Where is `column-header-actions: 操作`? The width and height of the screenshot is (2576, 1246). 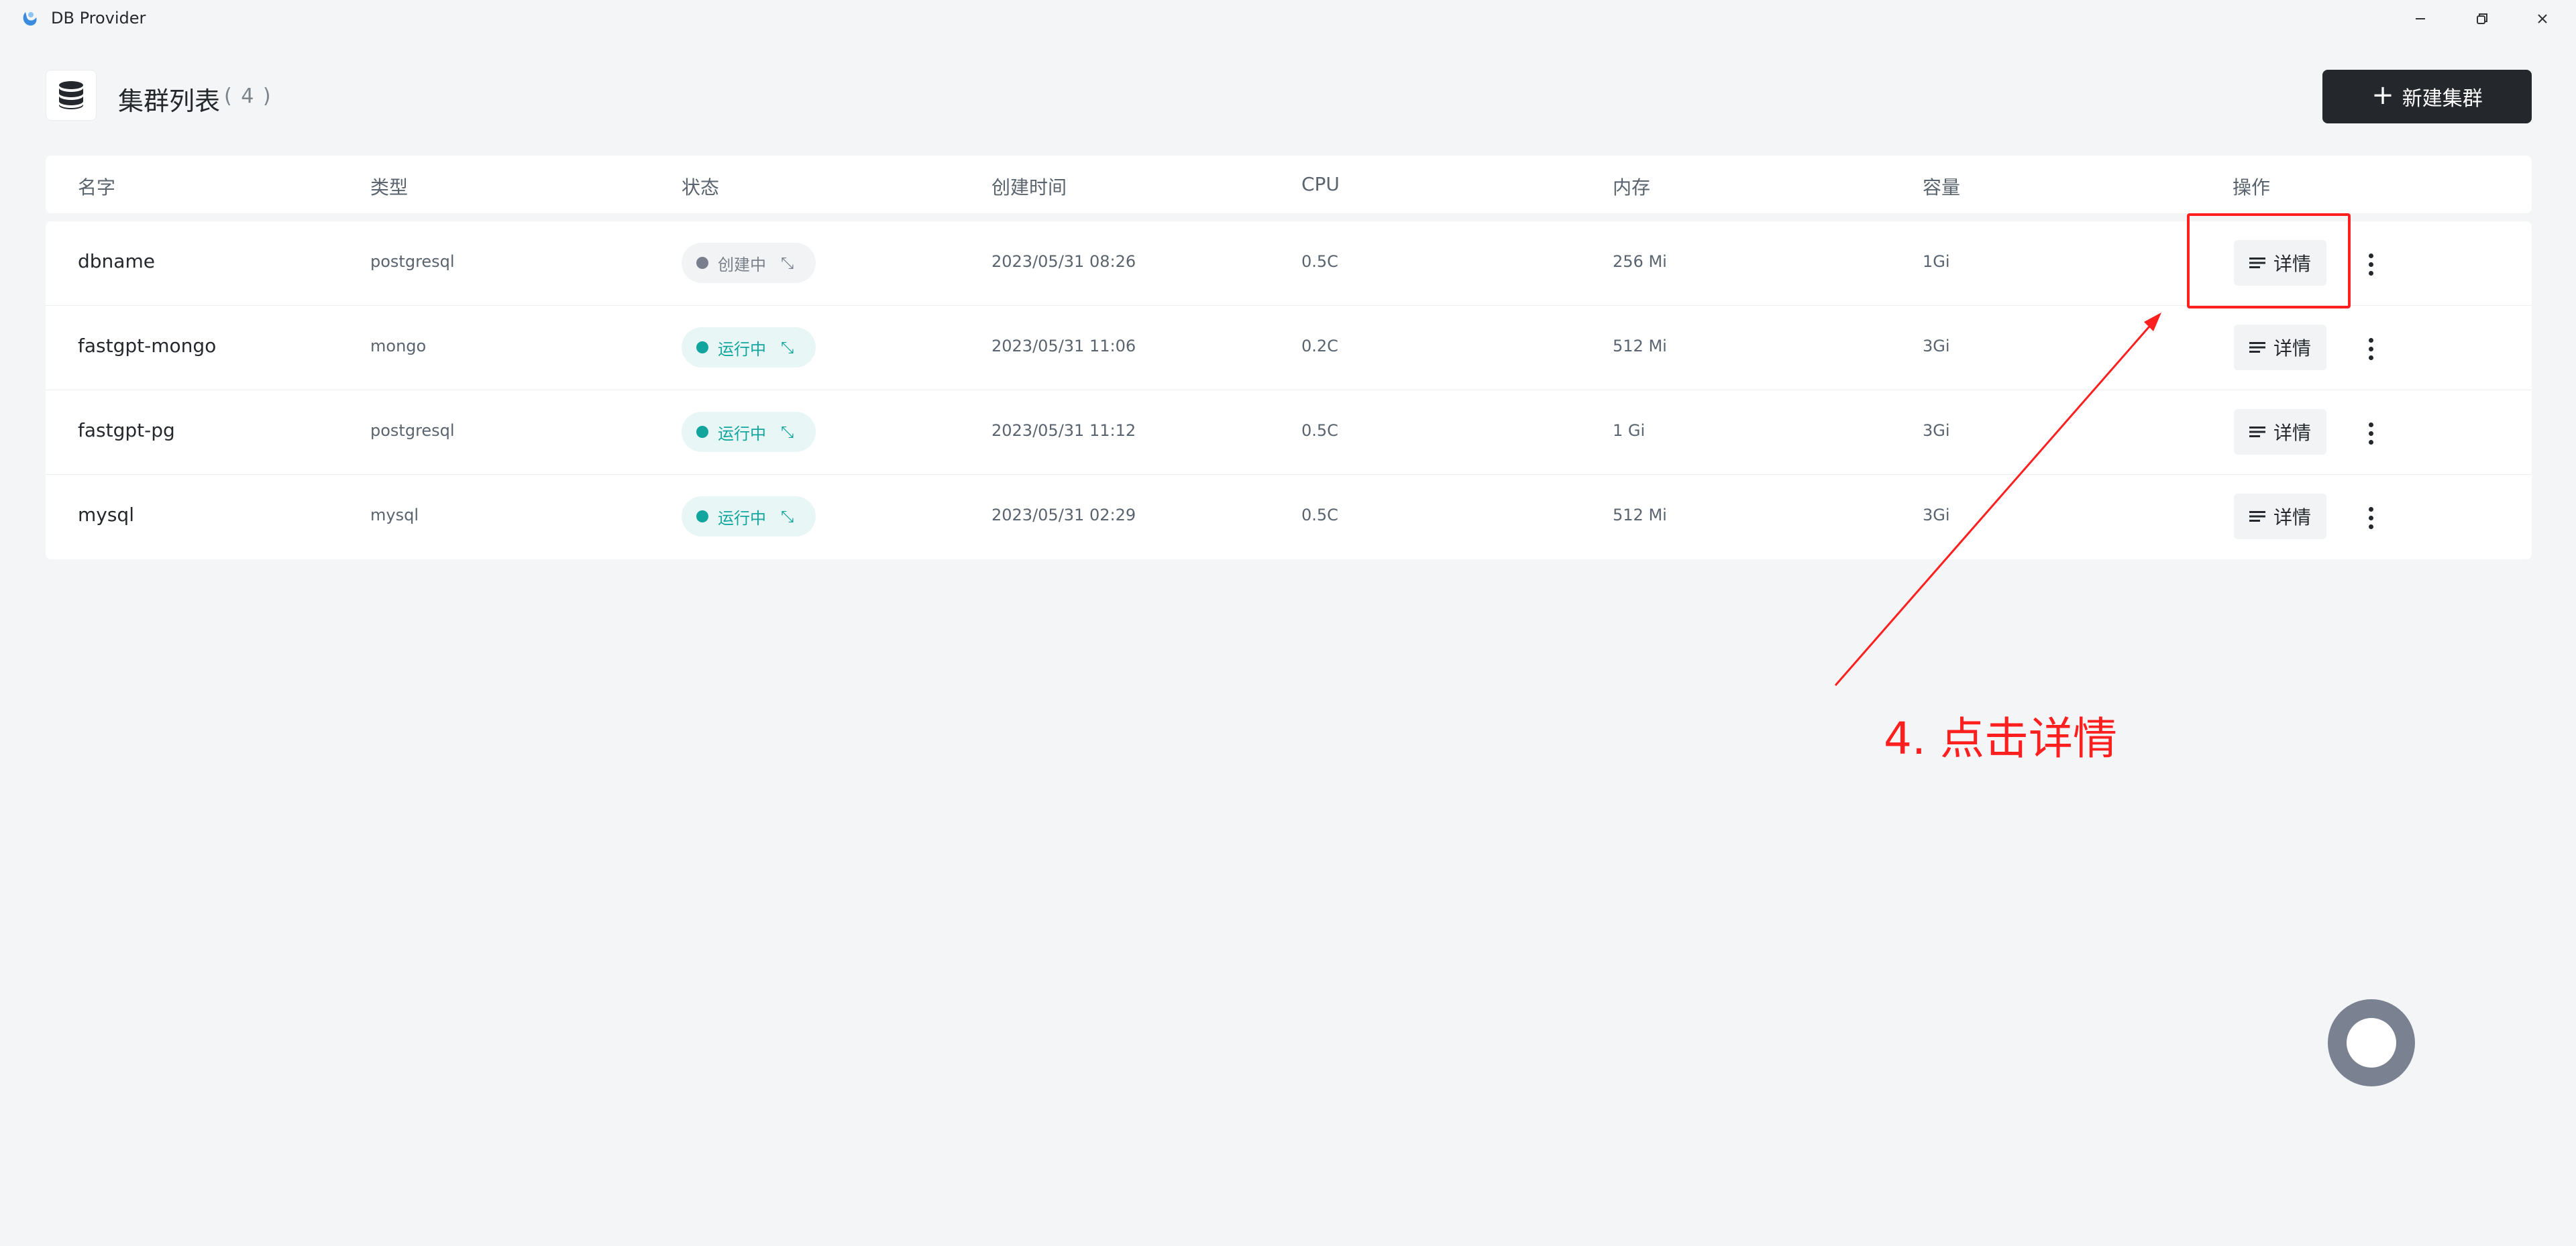
column-header-actions: 操作 is located at coordinates (2252, 187).